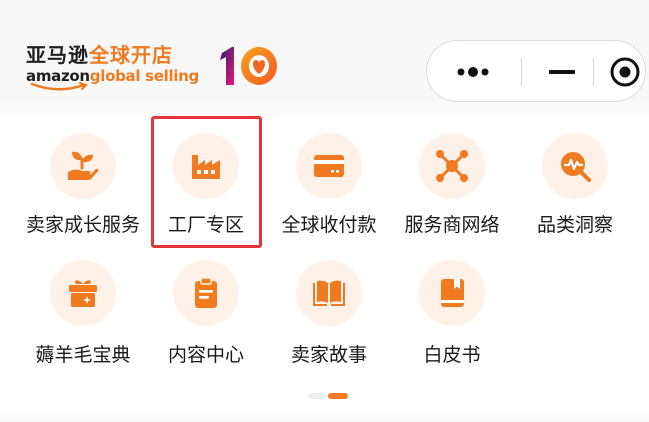 The width and height of the screenshot is (649, 422). What do you see at coordinates (248, 66) in the screenshot?
I see `anniversary-10-badge` at bounding box center [248, 66].